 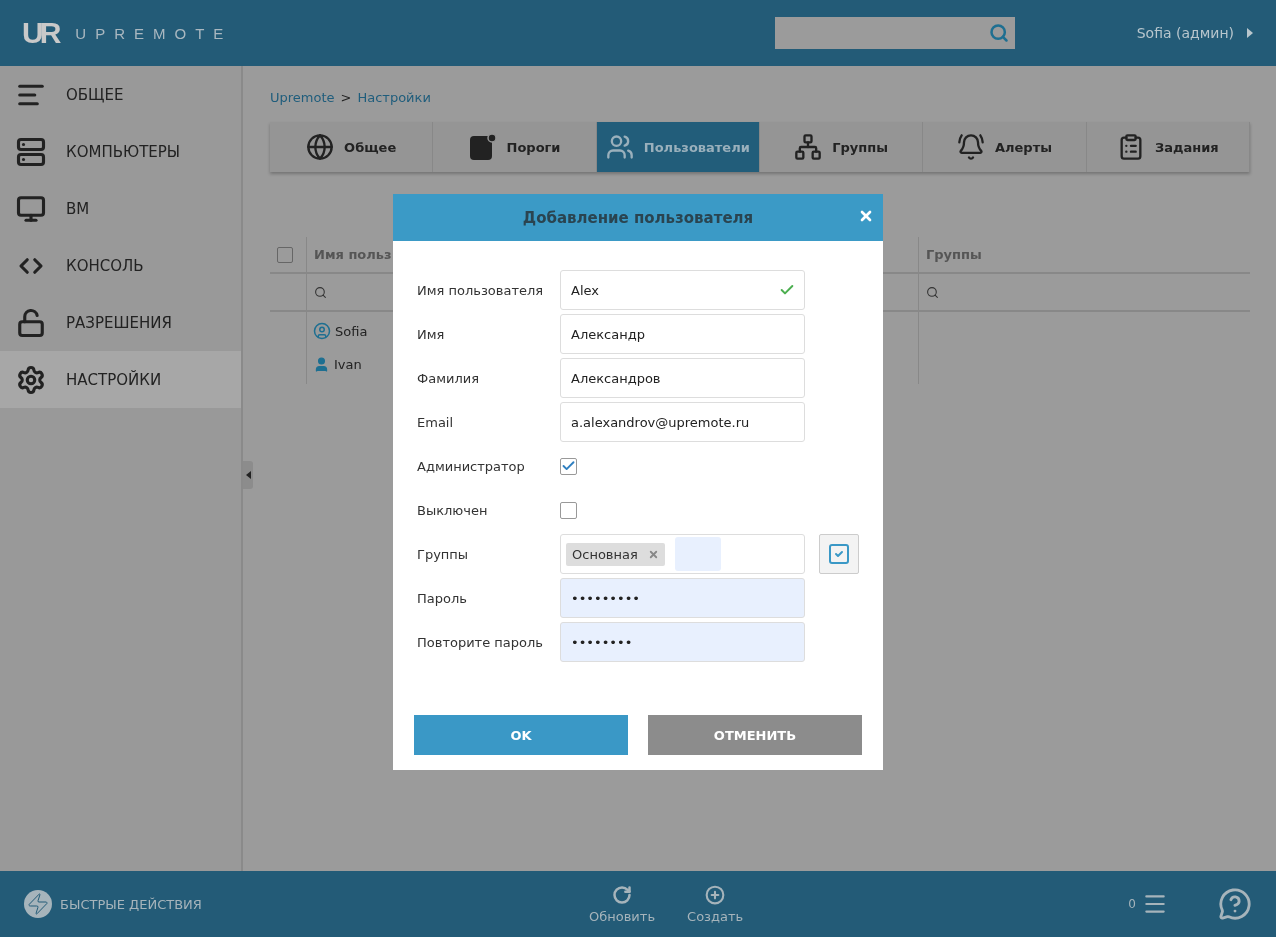 I want to click on user-name: Sofia, so click(x=351, y=331).